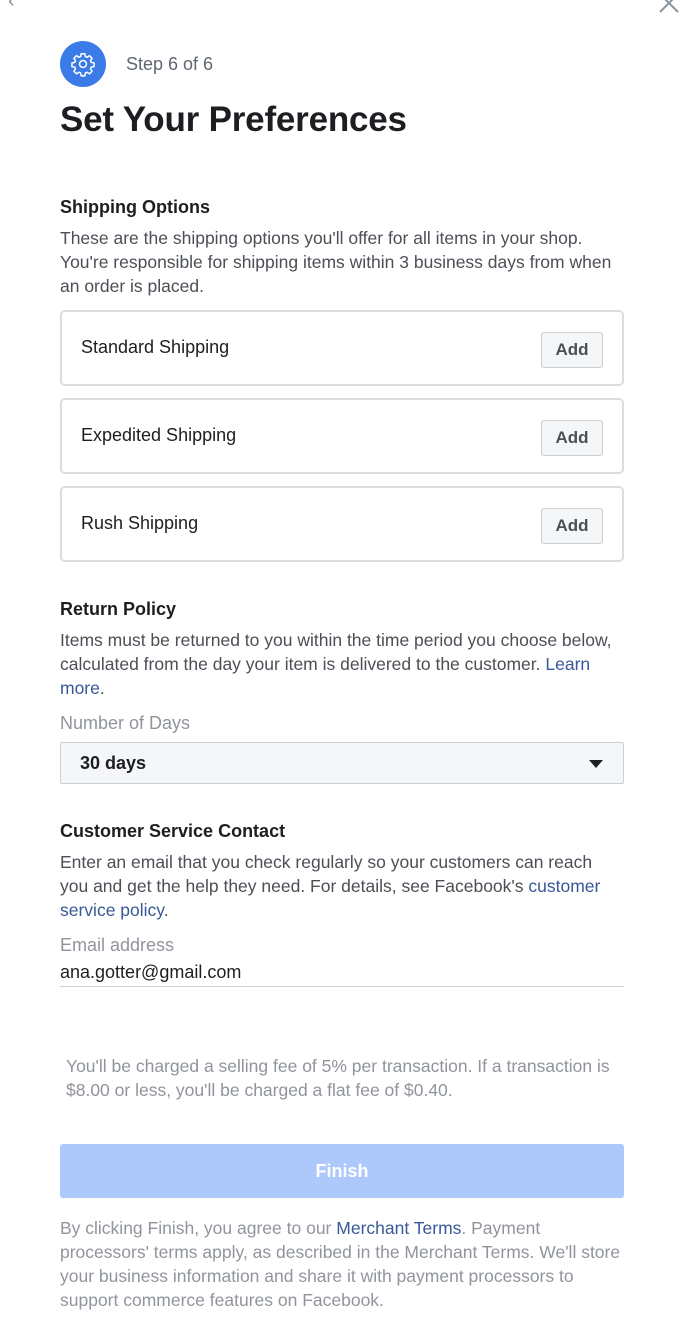  Describe the element at coordinates (572, 350) in the screenshot. I see `add-standard-shipping-button: Add` at that location.